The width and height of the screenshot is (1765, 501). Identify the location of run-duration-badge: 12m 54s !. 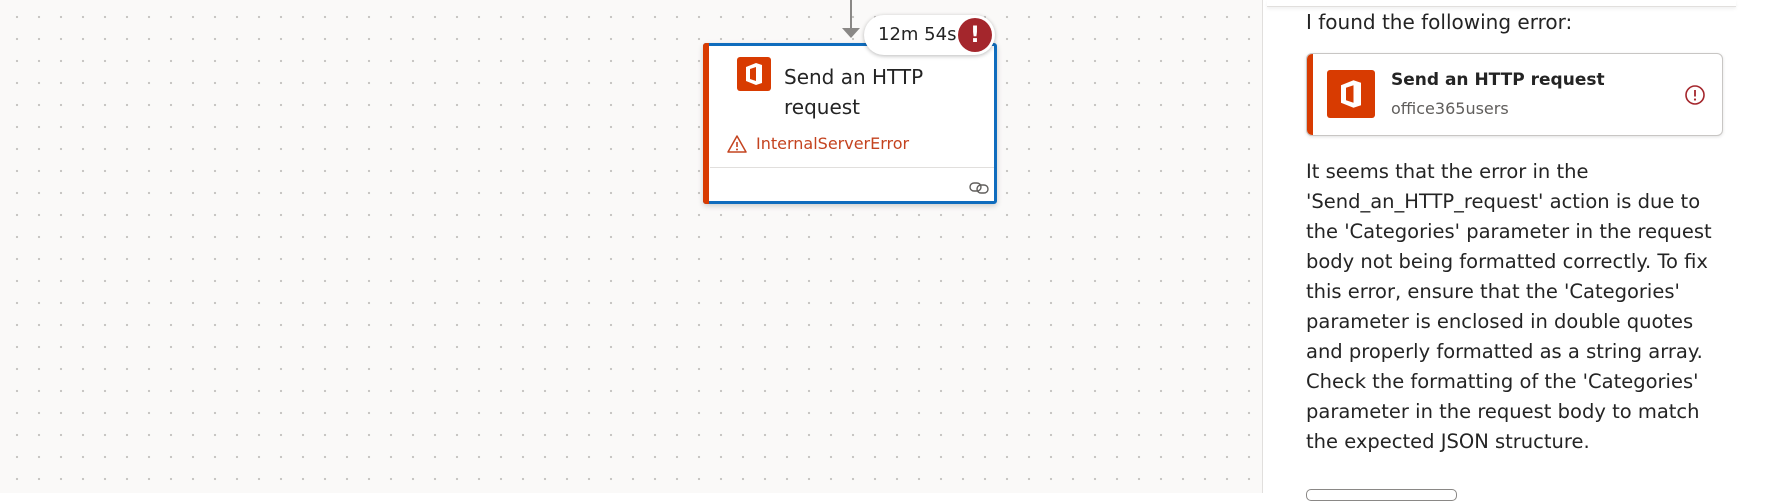
(929, 35).